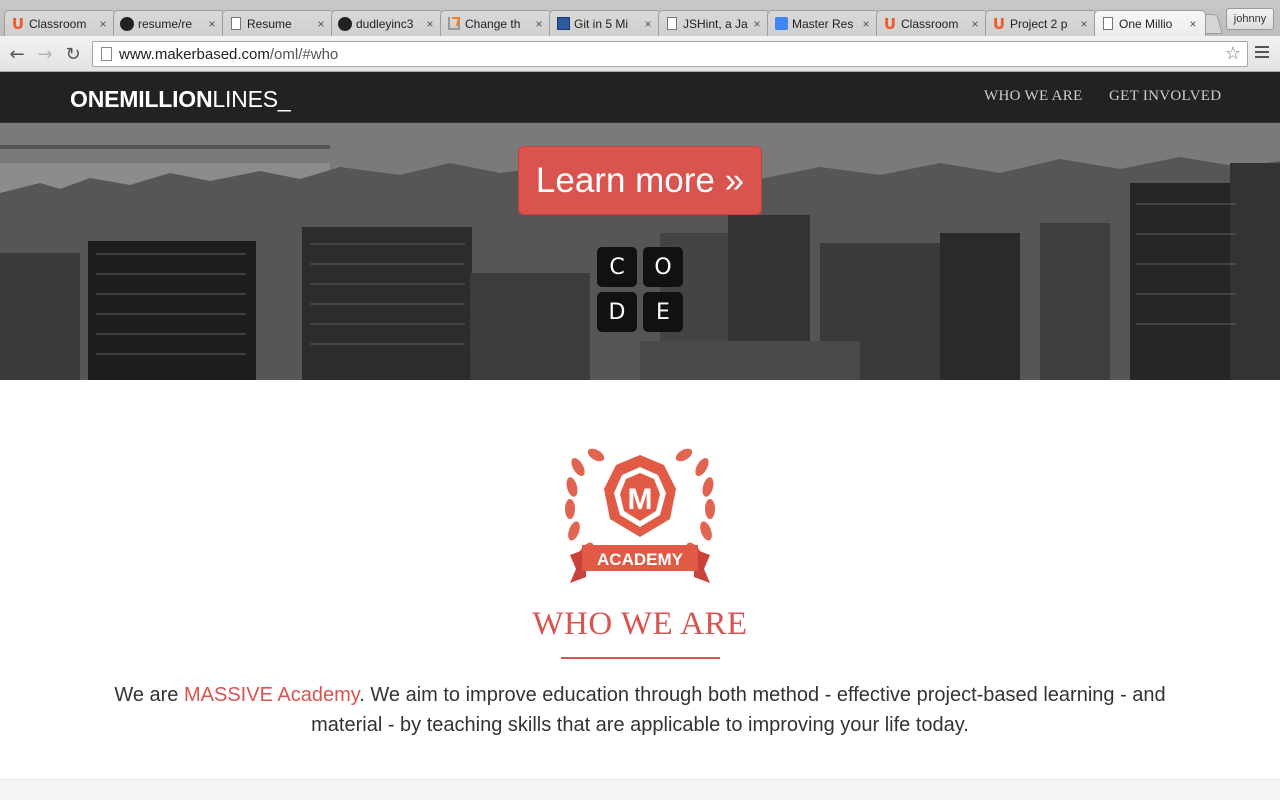  What do you see at coordinates (617, 267) in the screenshot?
I see `code-tile-c: C` at bounding box center [617, 267].